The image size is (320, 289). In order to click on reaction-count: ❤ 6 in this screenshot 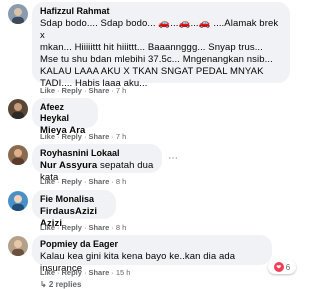, I will do `click(282, 267)`.